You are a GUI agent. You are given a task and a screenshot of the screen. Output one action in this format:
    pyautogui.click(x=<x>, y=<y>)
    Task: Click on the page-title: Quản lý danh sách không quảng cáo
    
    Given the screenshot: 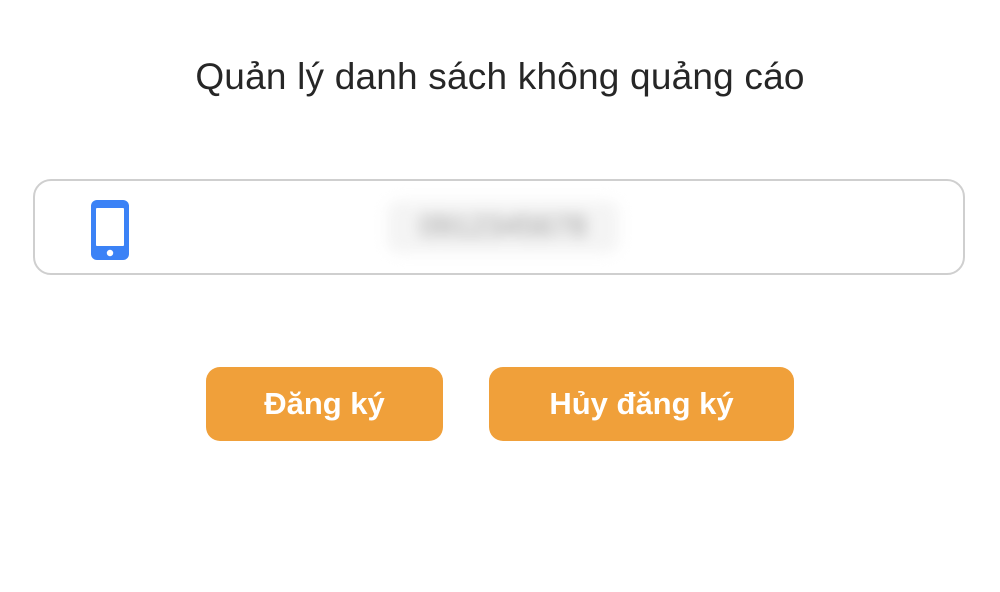 What is the action you would take?
    pyautogui.click(x=500, y=76)
    